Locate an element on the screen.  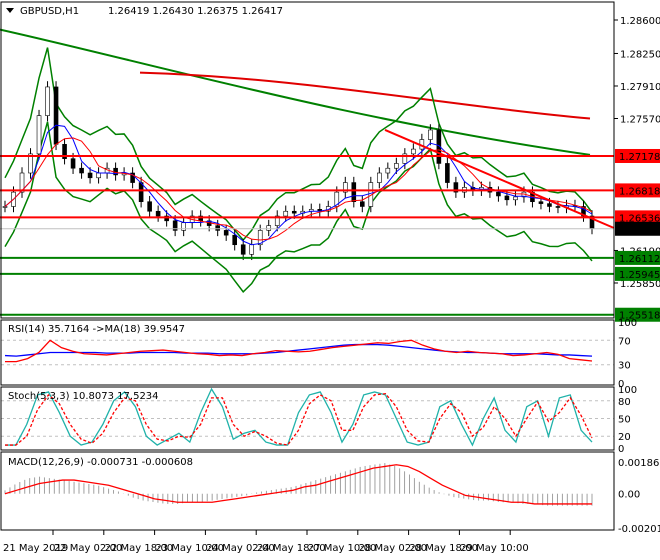
current-price-label: 1.26417 is located at coordinates (639, 230).